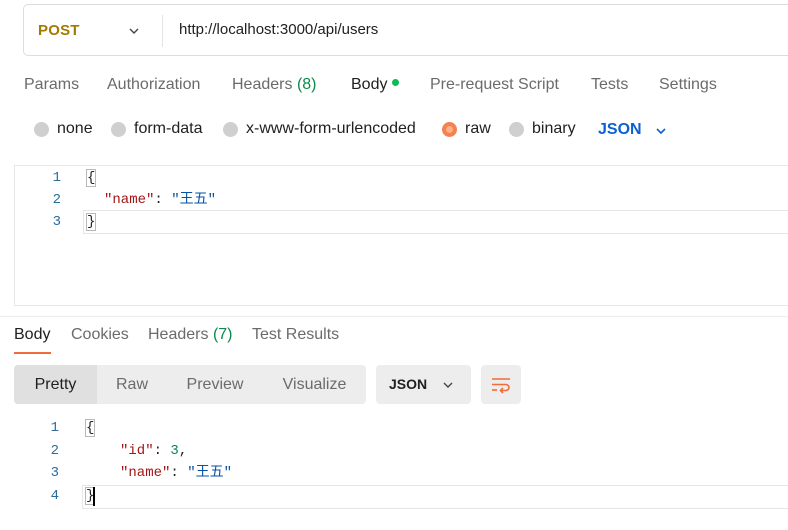 The image size is (788, 530). I want to click on text-cursor, so click(94, 496).